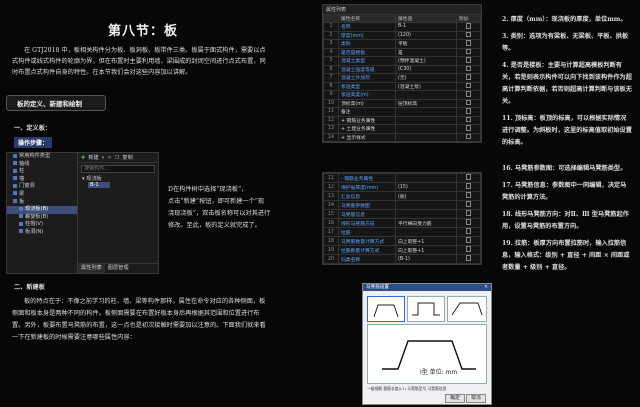  What do you see at coordinates (24, 163) in the screenshot?
I see `tree-item-label: 轴线` at bounding box center [24, 163].